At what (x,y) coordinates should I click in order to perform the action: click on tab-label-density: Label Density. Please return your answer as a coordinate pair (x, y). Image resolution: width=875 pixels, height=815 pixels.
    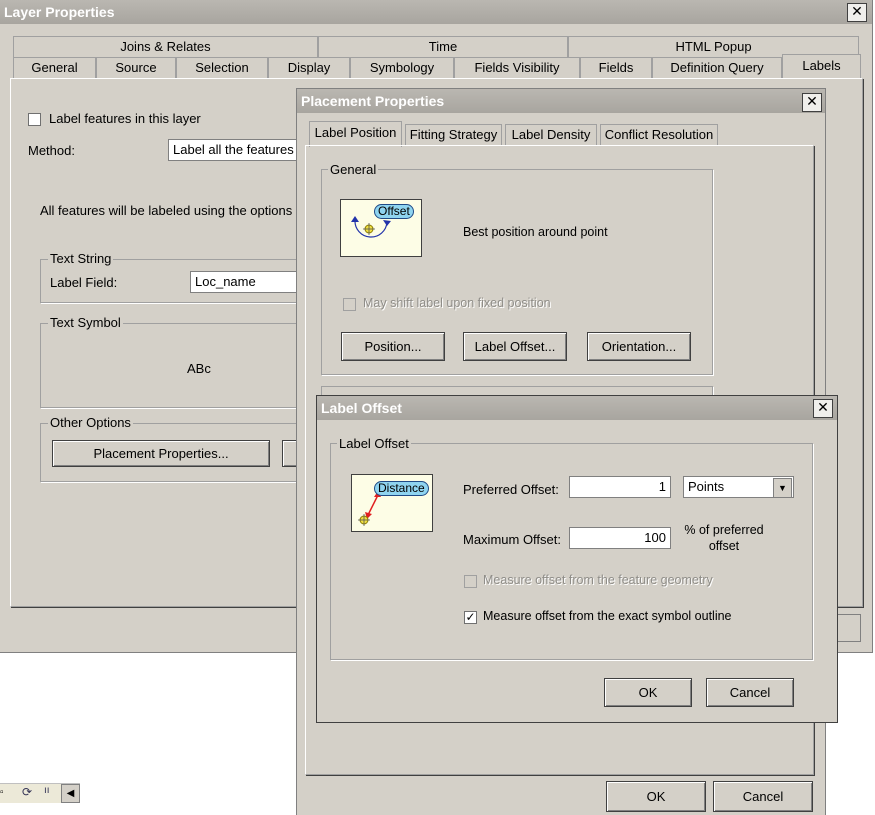
    Looking at the image, I should click on (551, 135).